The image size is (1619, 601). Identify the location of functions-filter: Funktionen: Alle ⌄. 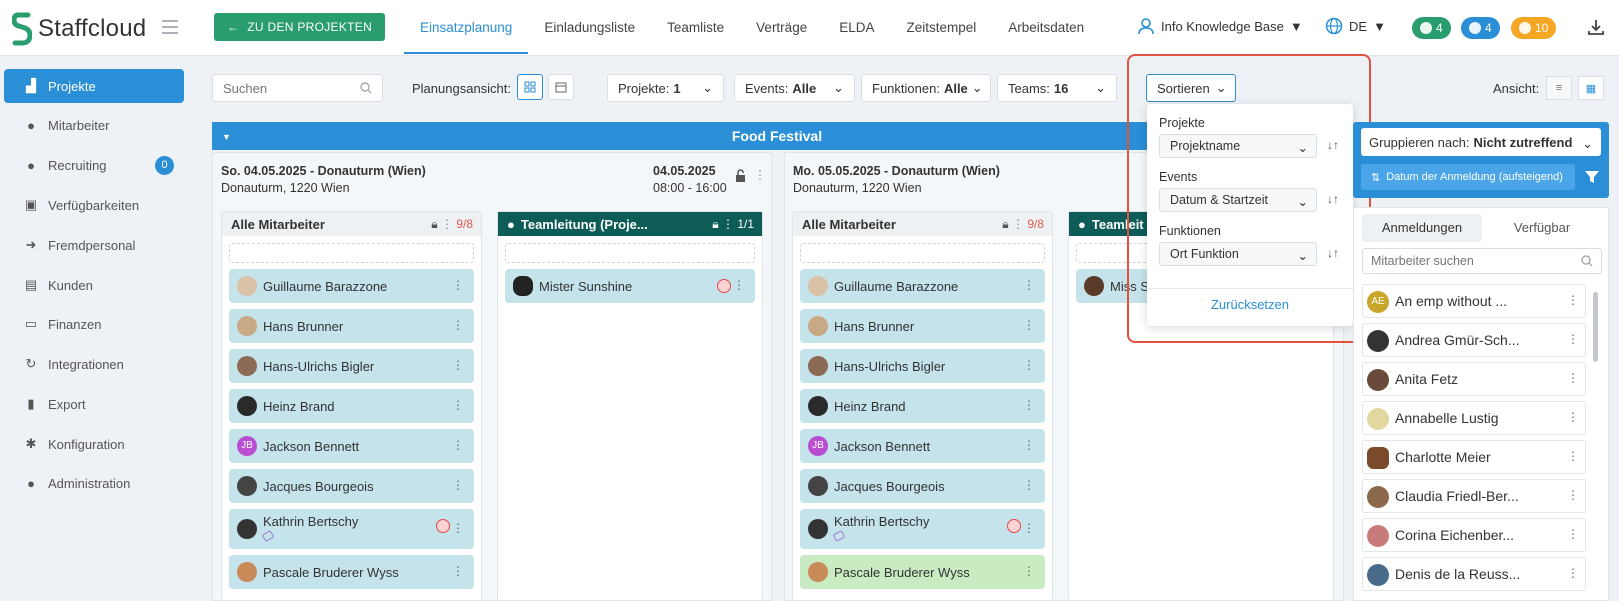
(926, 88).